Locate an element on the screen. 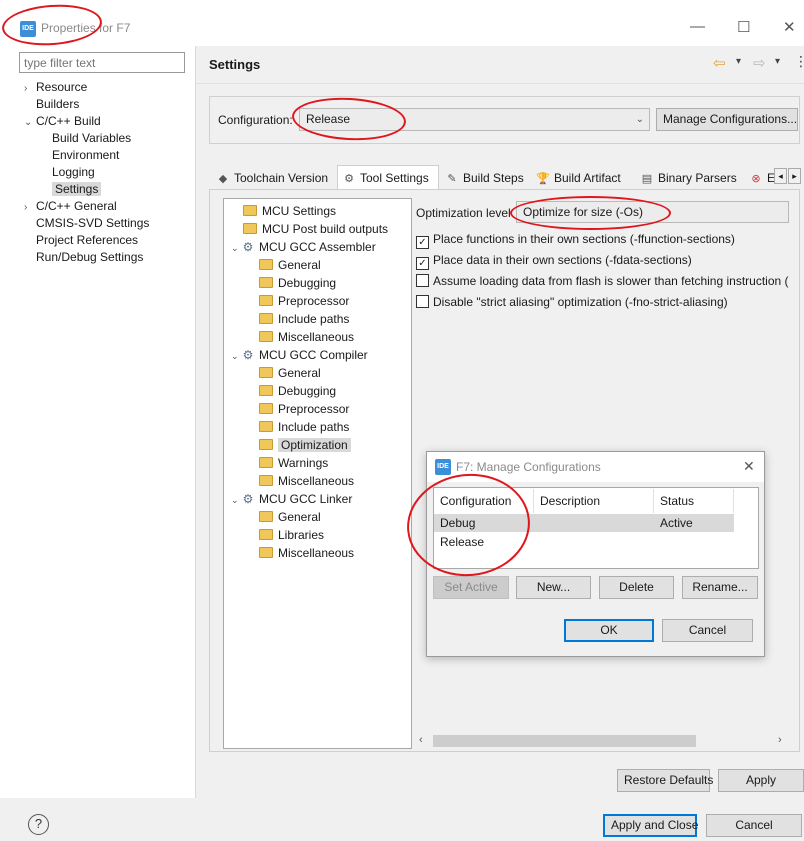 The height and width of the screenshot is (841, 804). tree-item-label: Settings is located at coordinates (77, 189).